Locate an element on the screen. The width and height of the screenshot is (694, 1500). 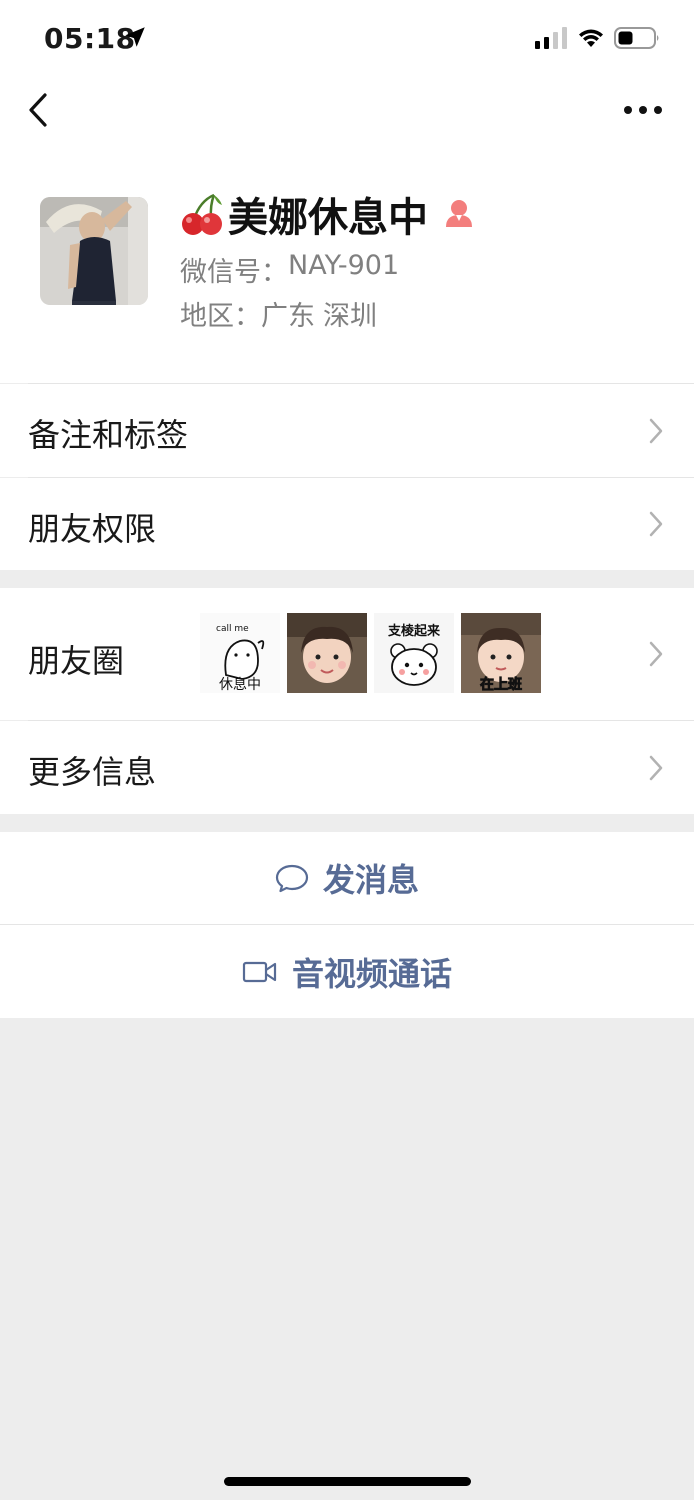
sticker-caption: 休息中 is located at coordinates (240, 684).